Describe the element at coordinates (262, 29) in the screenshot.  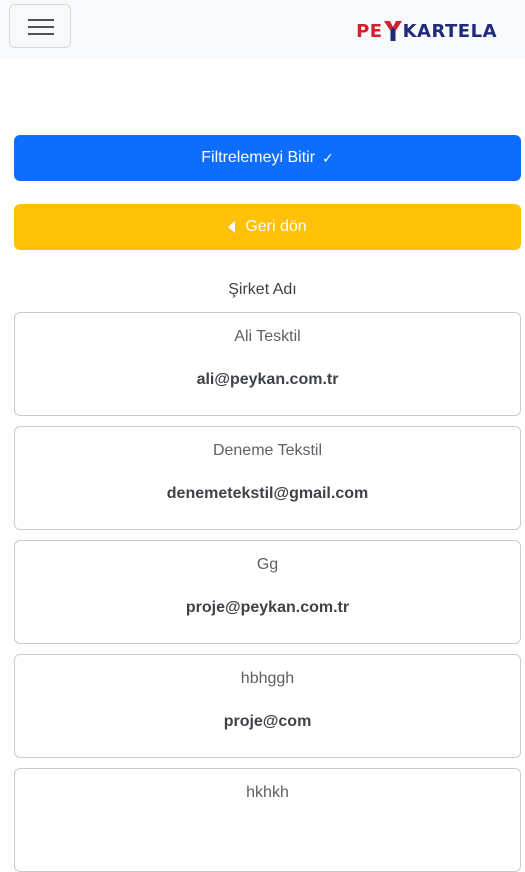
I see `top-navbar: PE KARTELA` at that location.